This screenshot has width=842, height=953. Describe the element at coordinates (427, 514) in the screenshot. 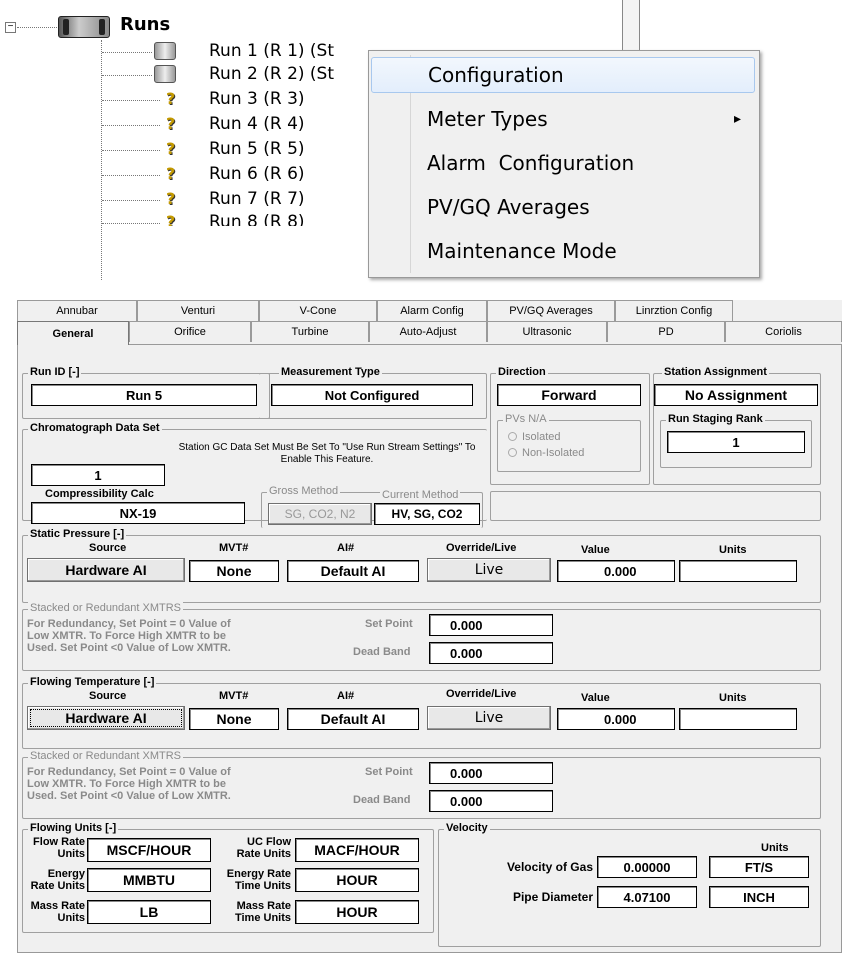

I see `current-method-field: HV, SG, CO2` at that location.